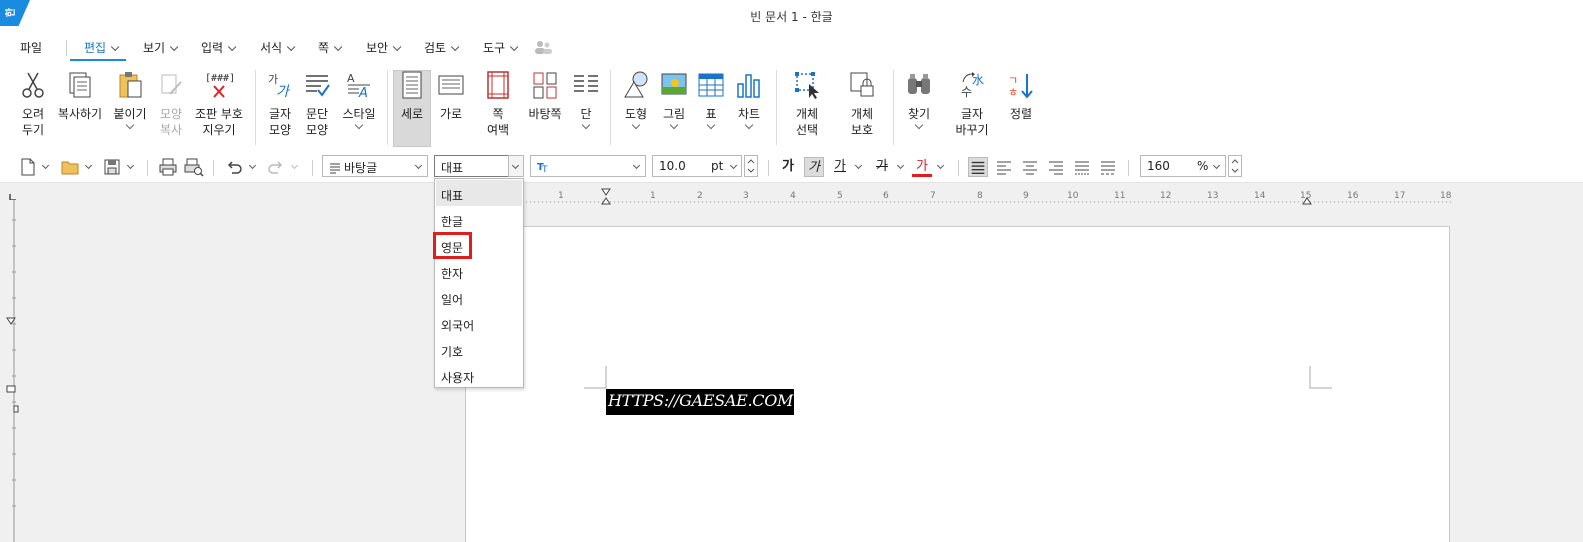  What do you see at coordinates (1056, 167) in the screenshot?
I see `align-right-icon` at bounding box center [1056, 167].